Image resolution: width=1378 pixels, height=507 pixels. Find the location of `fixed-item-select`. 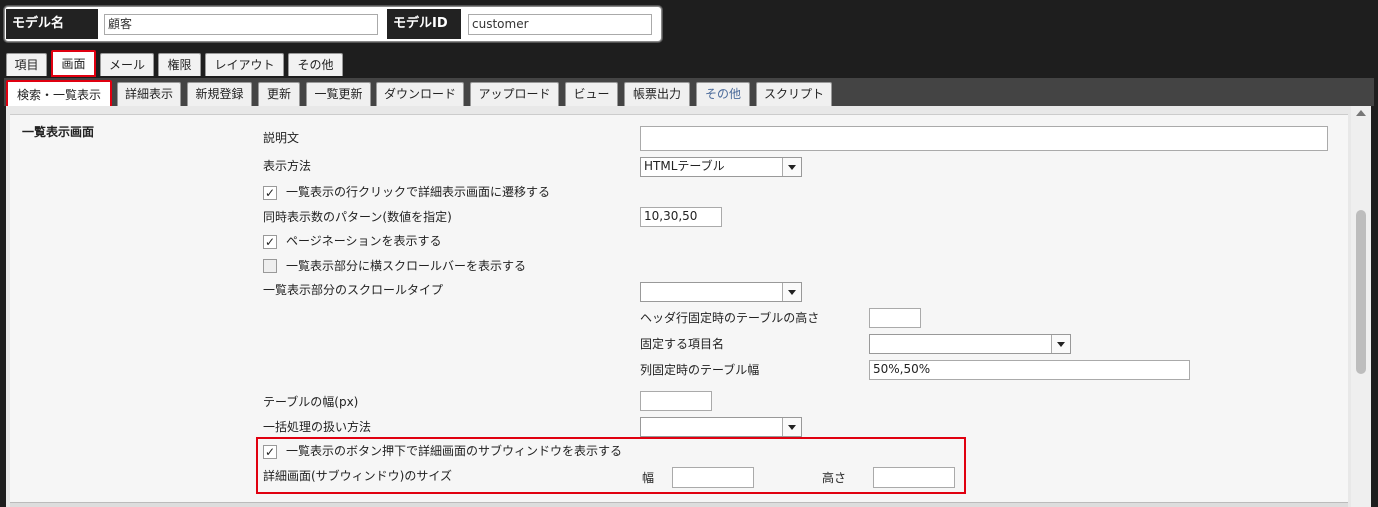

fixed-item-select is located at coordinates (970, 344).